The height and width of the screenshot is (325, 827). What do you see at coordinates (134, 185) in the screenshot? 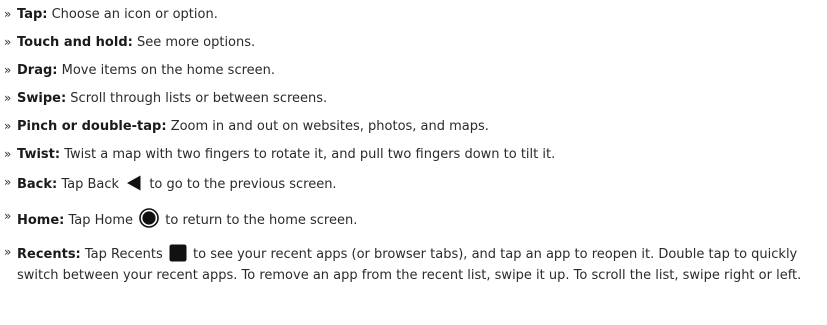
I see `back-triangle-icon` at bounding box center [134, 185].